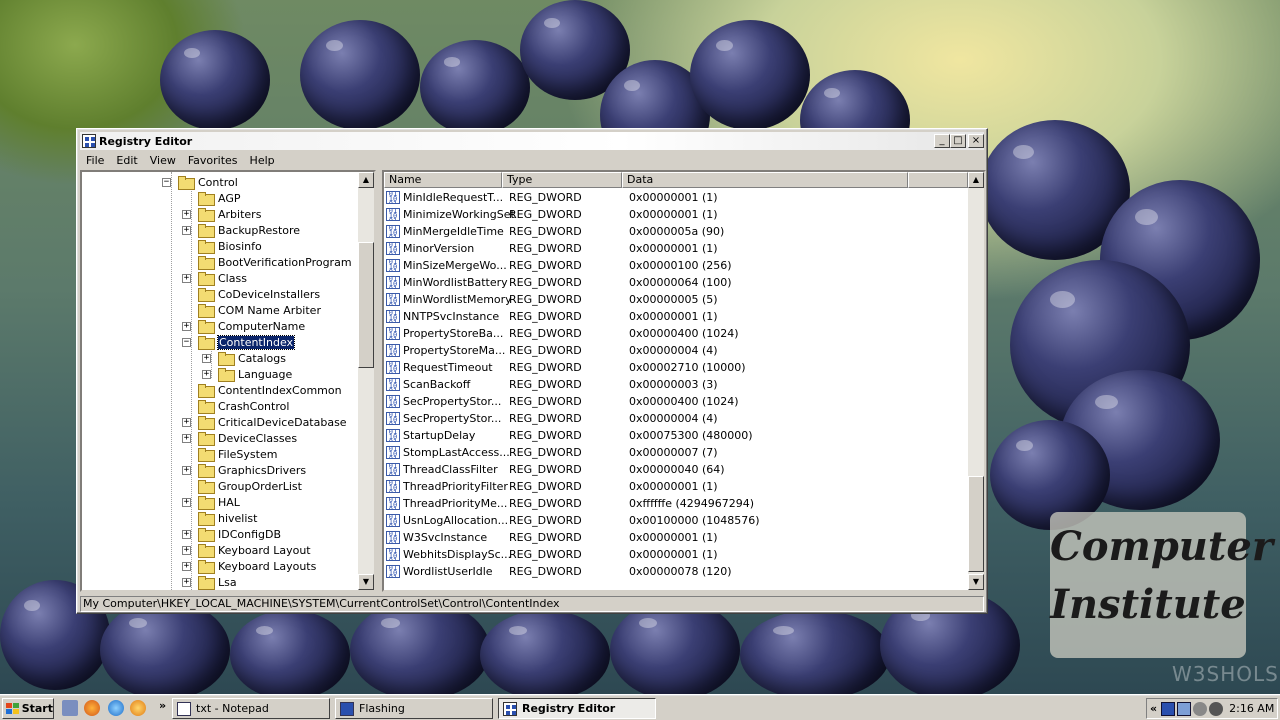 The width and height of the screenshot is (1280, 720). Describe the element at coordinates (138, 708) in the screenshot. I see `media-player-icon` at that location.